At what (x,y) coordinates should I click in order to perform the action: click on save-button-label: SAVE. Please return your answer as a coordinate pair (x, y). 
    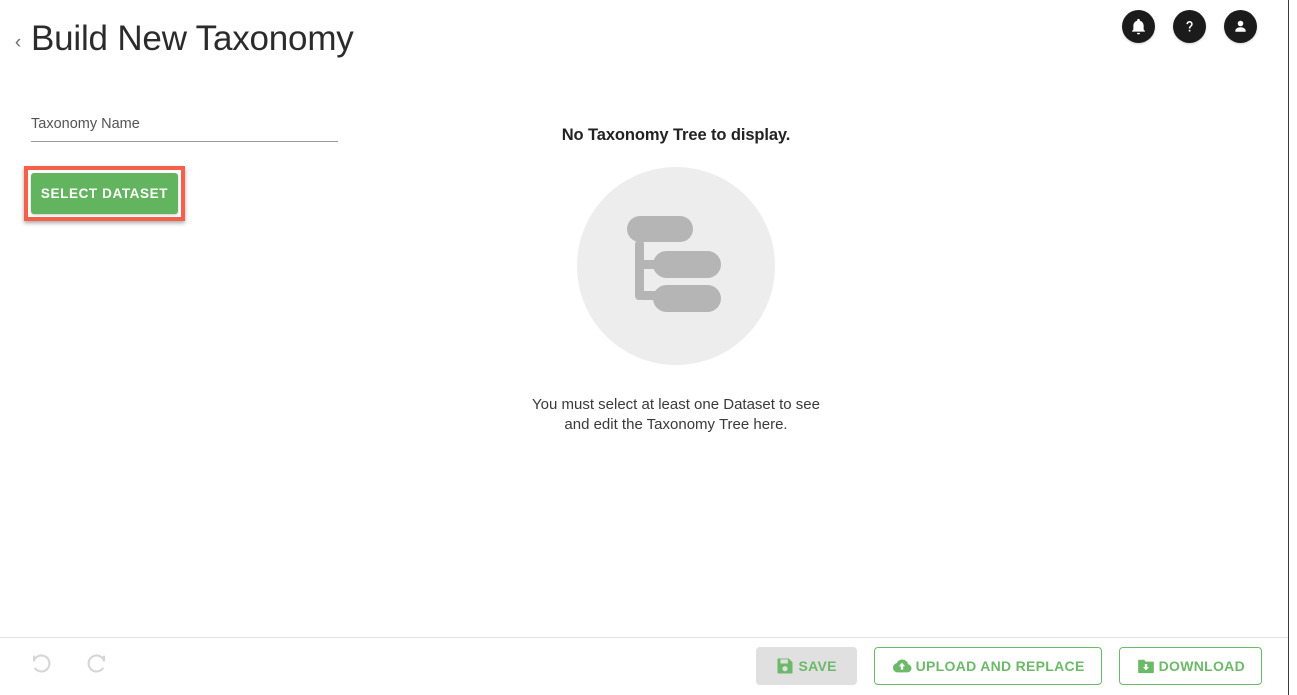
    Looking at the image, I should click on (817, 666).